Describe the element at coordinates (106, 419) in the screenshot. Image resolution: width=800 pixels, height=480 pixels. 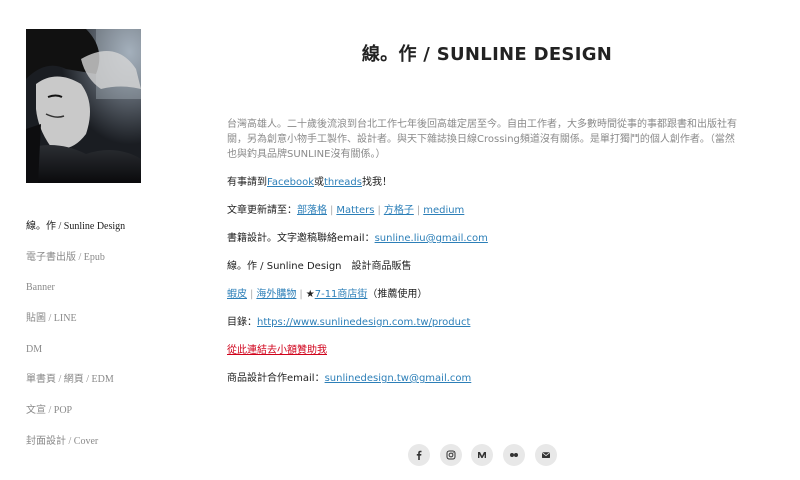
I see `nav-item-pop: 文宣 / POP` at that location.